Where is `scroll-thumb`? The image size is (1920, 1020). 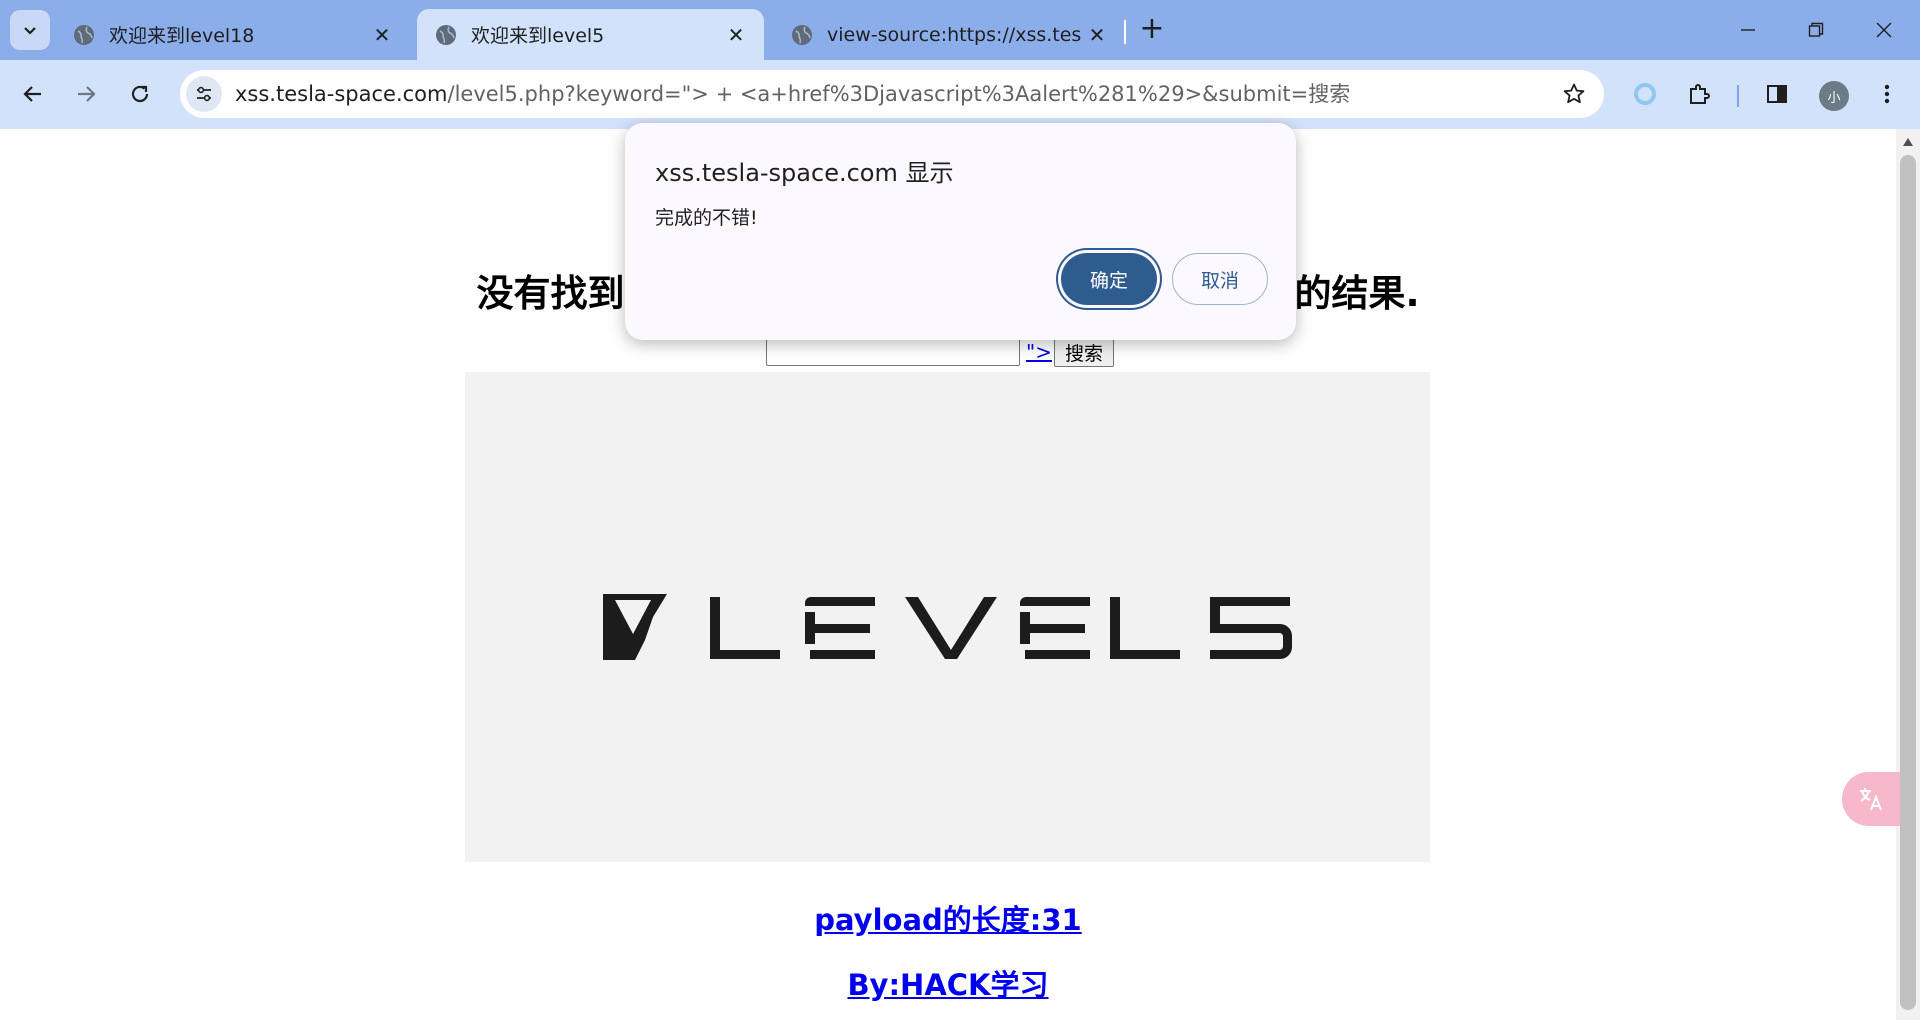 scroll-thumb is located at coordinates (1908, 582).